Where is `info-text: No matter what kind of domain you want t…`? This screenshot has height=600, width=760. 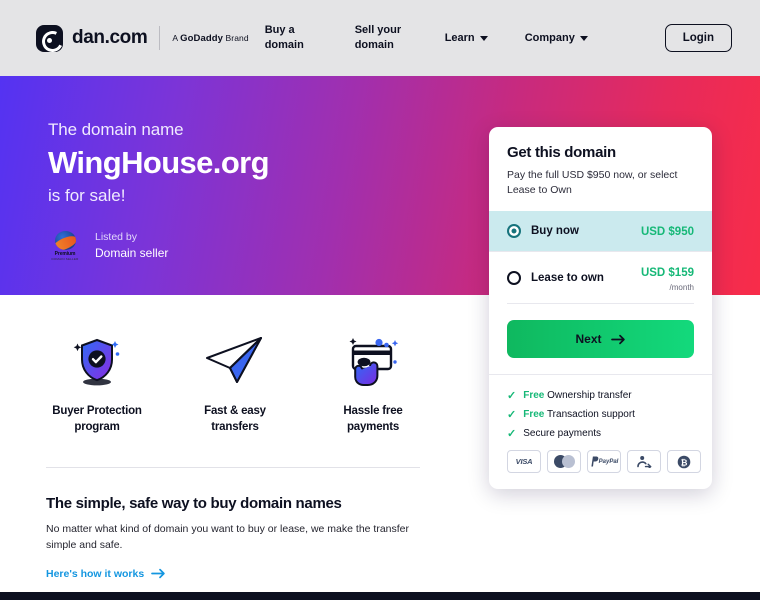
info-text: No matter what kind of domain you want t… is located at coordinates (228, 537).